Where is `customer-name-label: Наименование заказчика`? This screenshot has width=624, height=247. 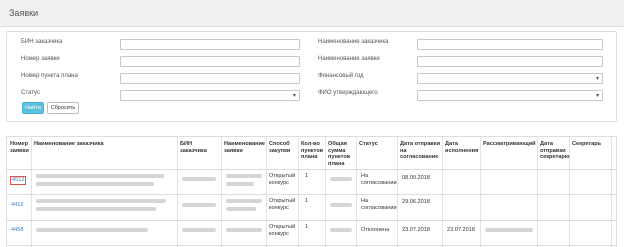
customer-name-label: Наименование заказчика is located at coordinates (353, 42).